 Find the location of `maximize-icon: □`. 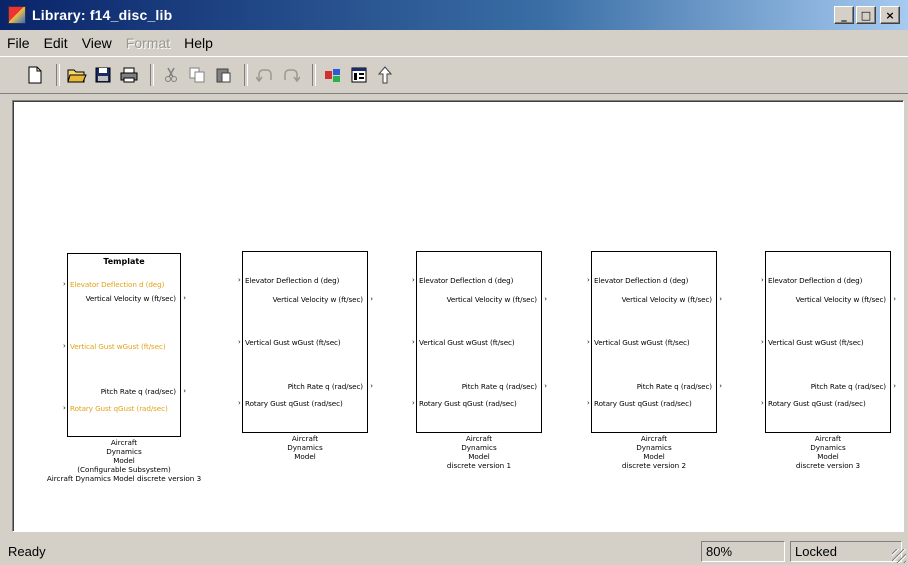

maximize-icon: □ is located at coordinates (866, 15).